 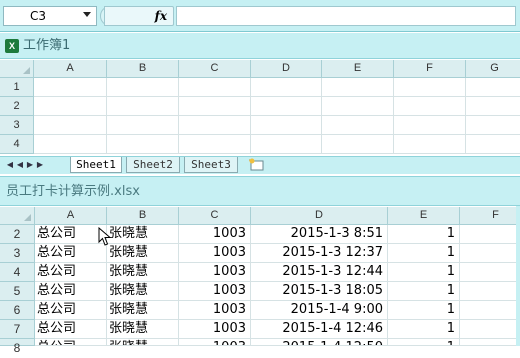 I want to click on table-cell: 2015-1-3 8:51, so click(x=319, y=234).